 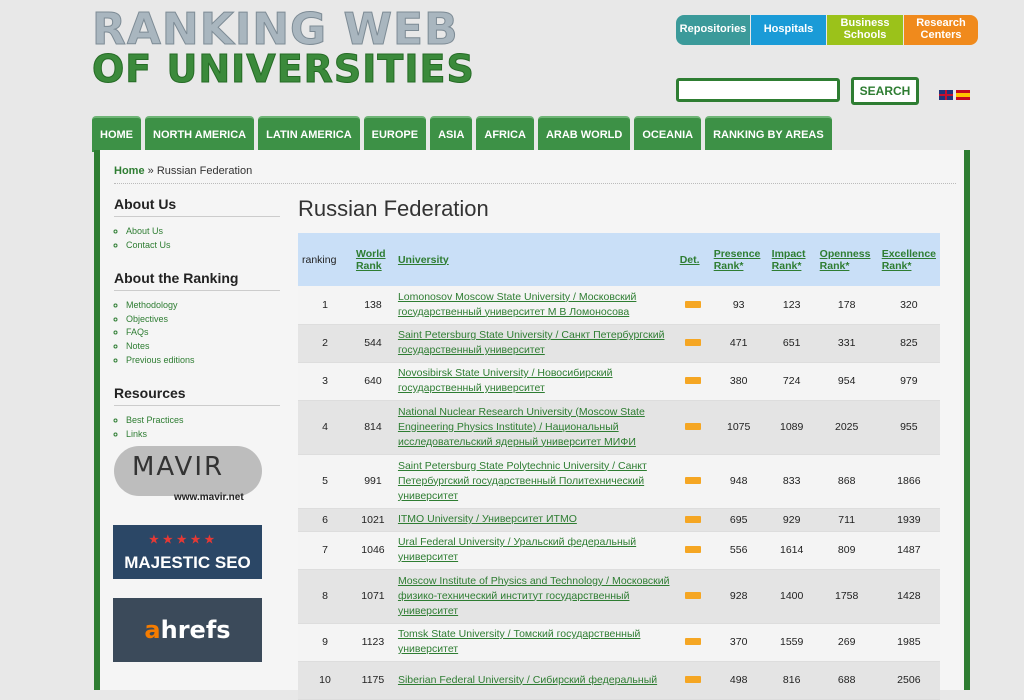 What do you see at coordinates (846, 481) in the screenshot?
I see `cell-openness: 868` at bounding box center [846, 481].